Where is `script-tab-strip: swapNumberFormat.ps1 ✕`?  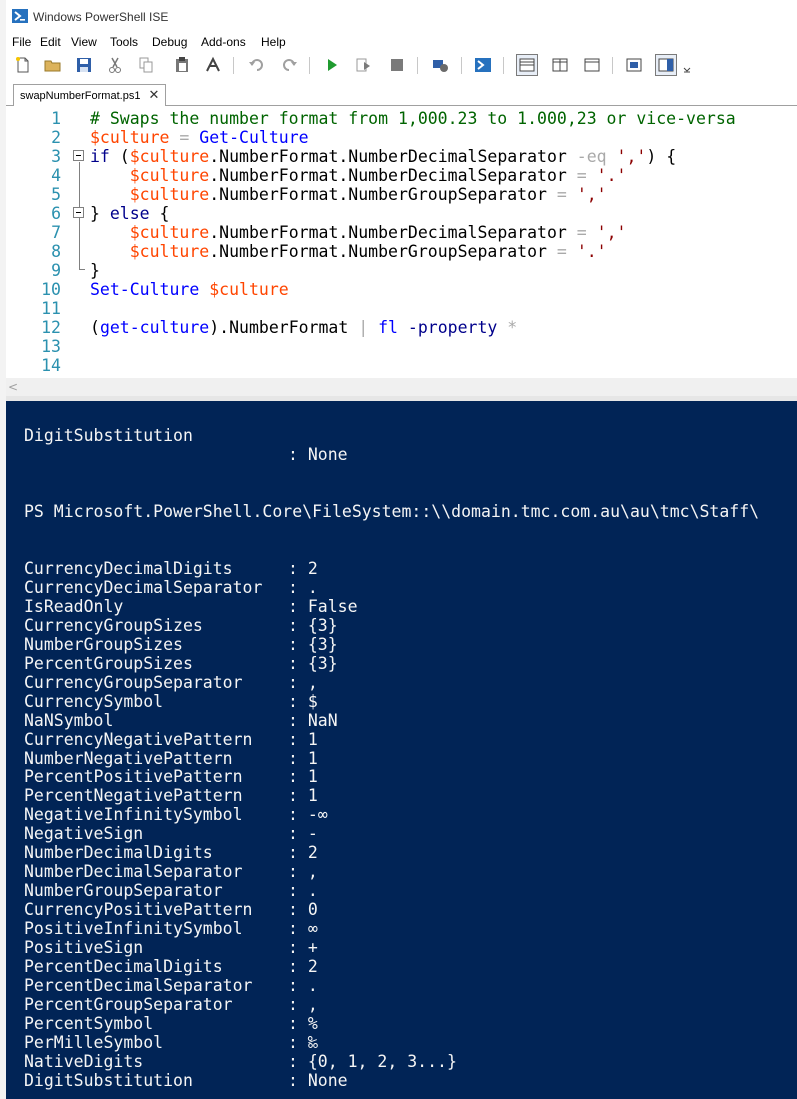 script-tab-strip: swapNumberFormat.ps1 ✕ is located at coordinates (401, 94).